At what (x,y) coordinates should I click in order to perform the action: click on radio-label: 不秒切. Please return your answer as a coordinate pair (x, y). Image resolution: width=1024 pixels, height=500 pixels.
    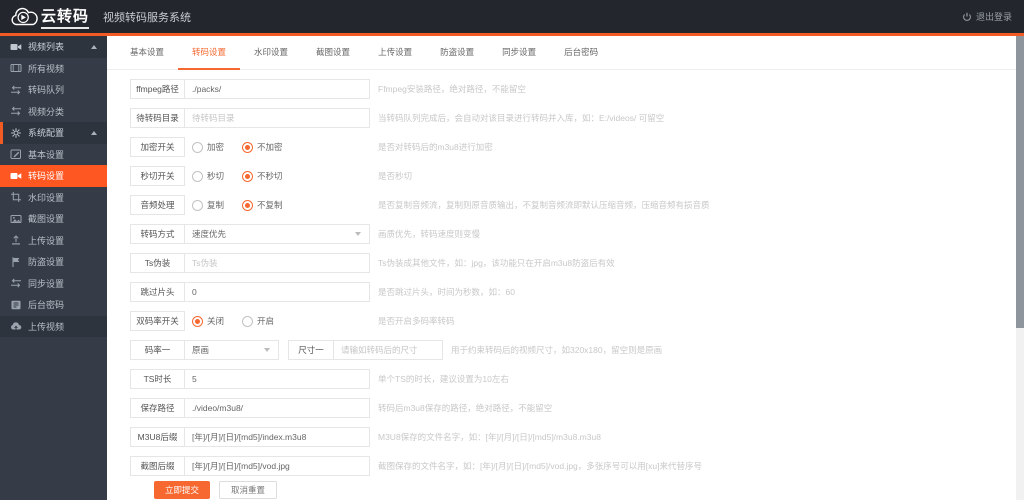
    Looking at the image, I should click on (270, 176).